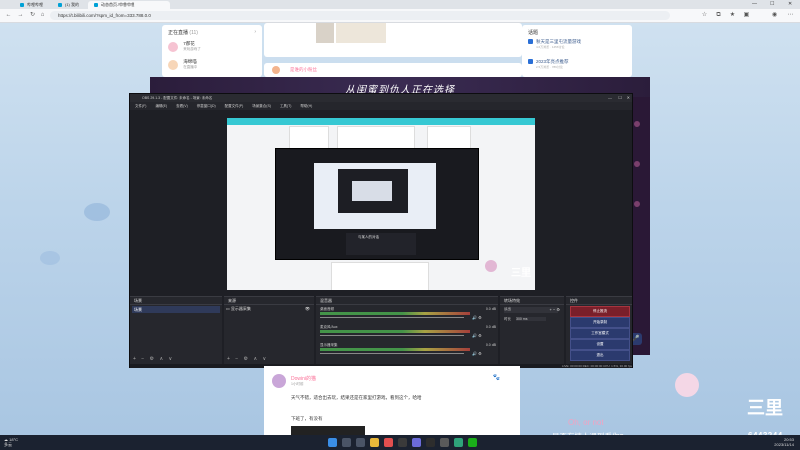 The image size is (800, 450). I want to click on close-button: ✕, so click(790, 4).